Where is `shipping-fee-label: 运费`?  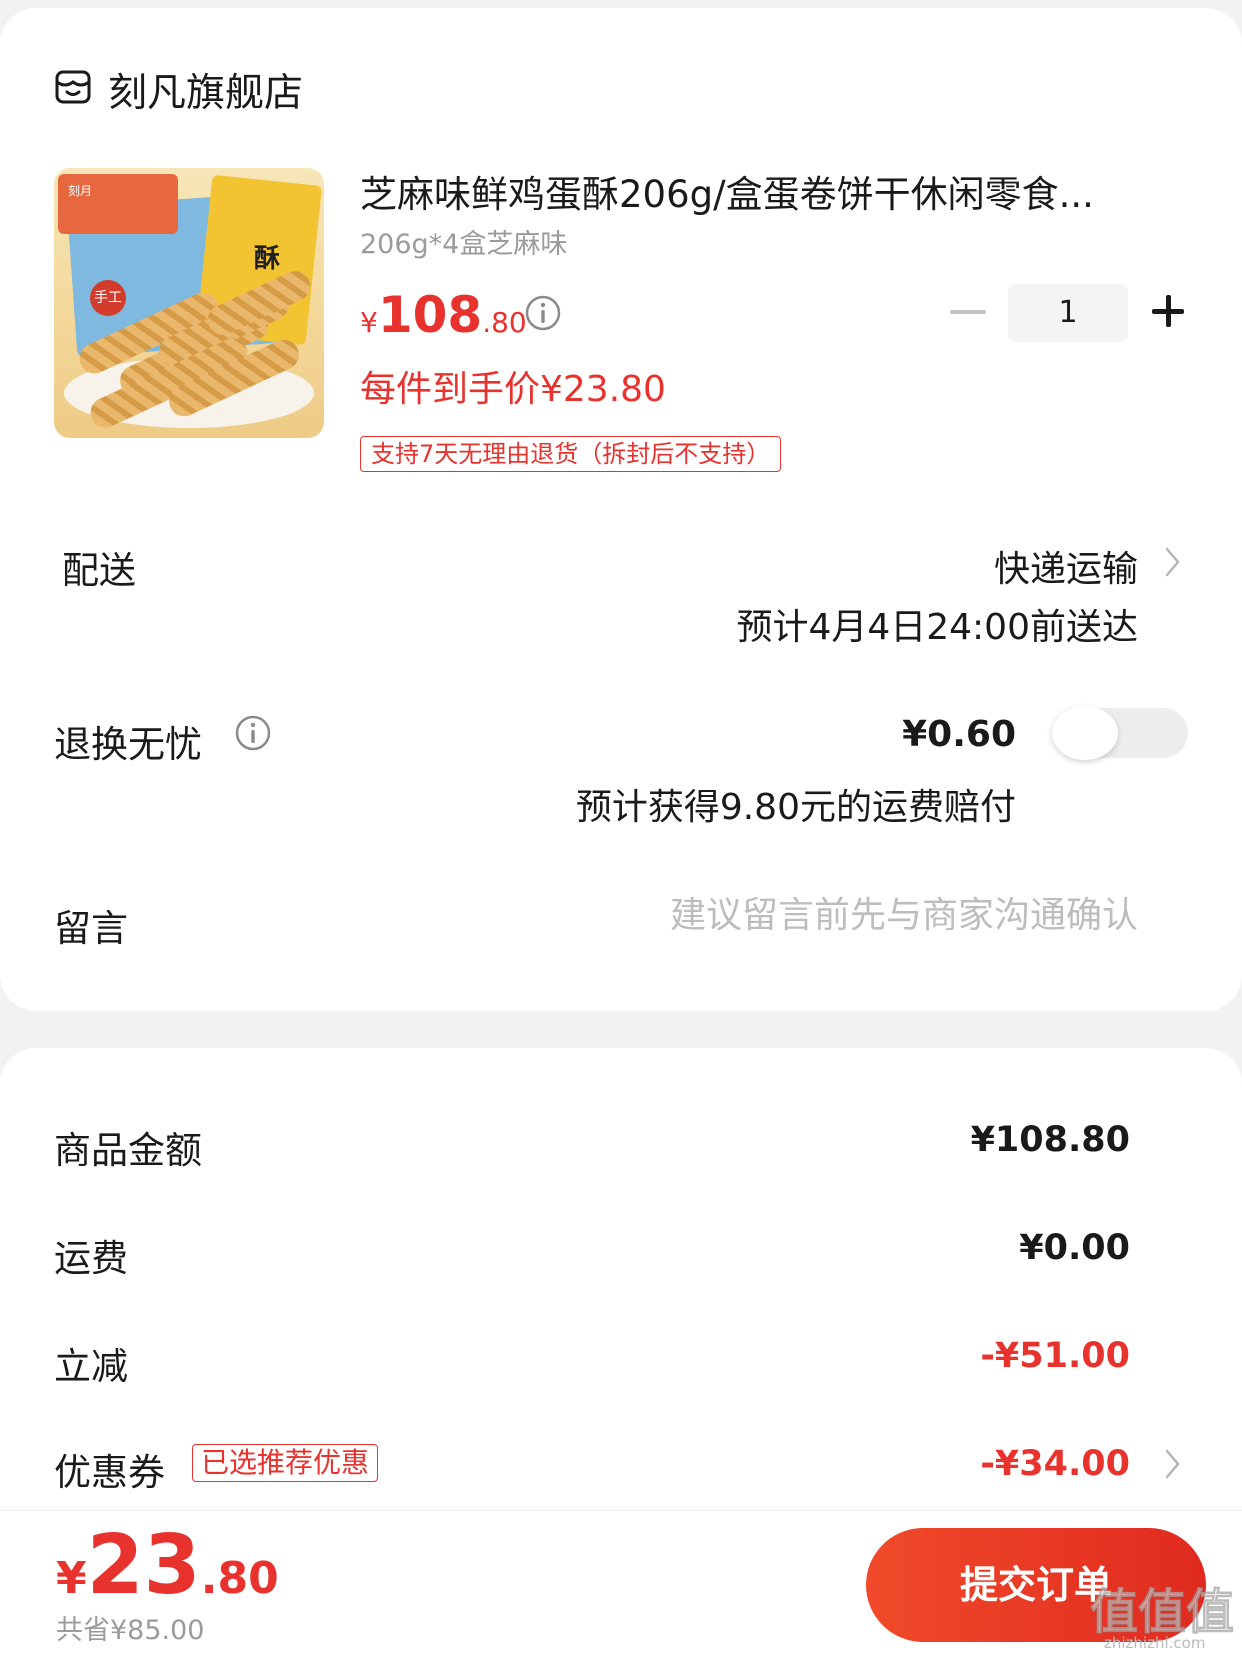 shipping-fee-label: 运费 is located at coordinates (91, 1258).